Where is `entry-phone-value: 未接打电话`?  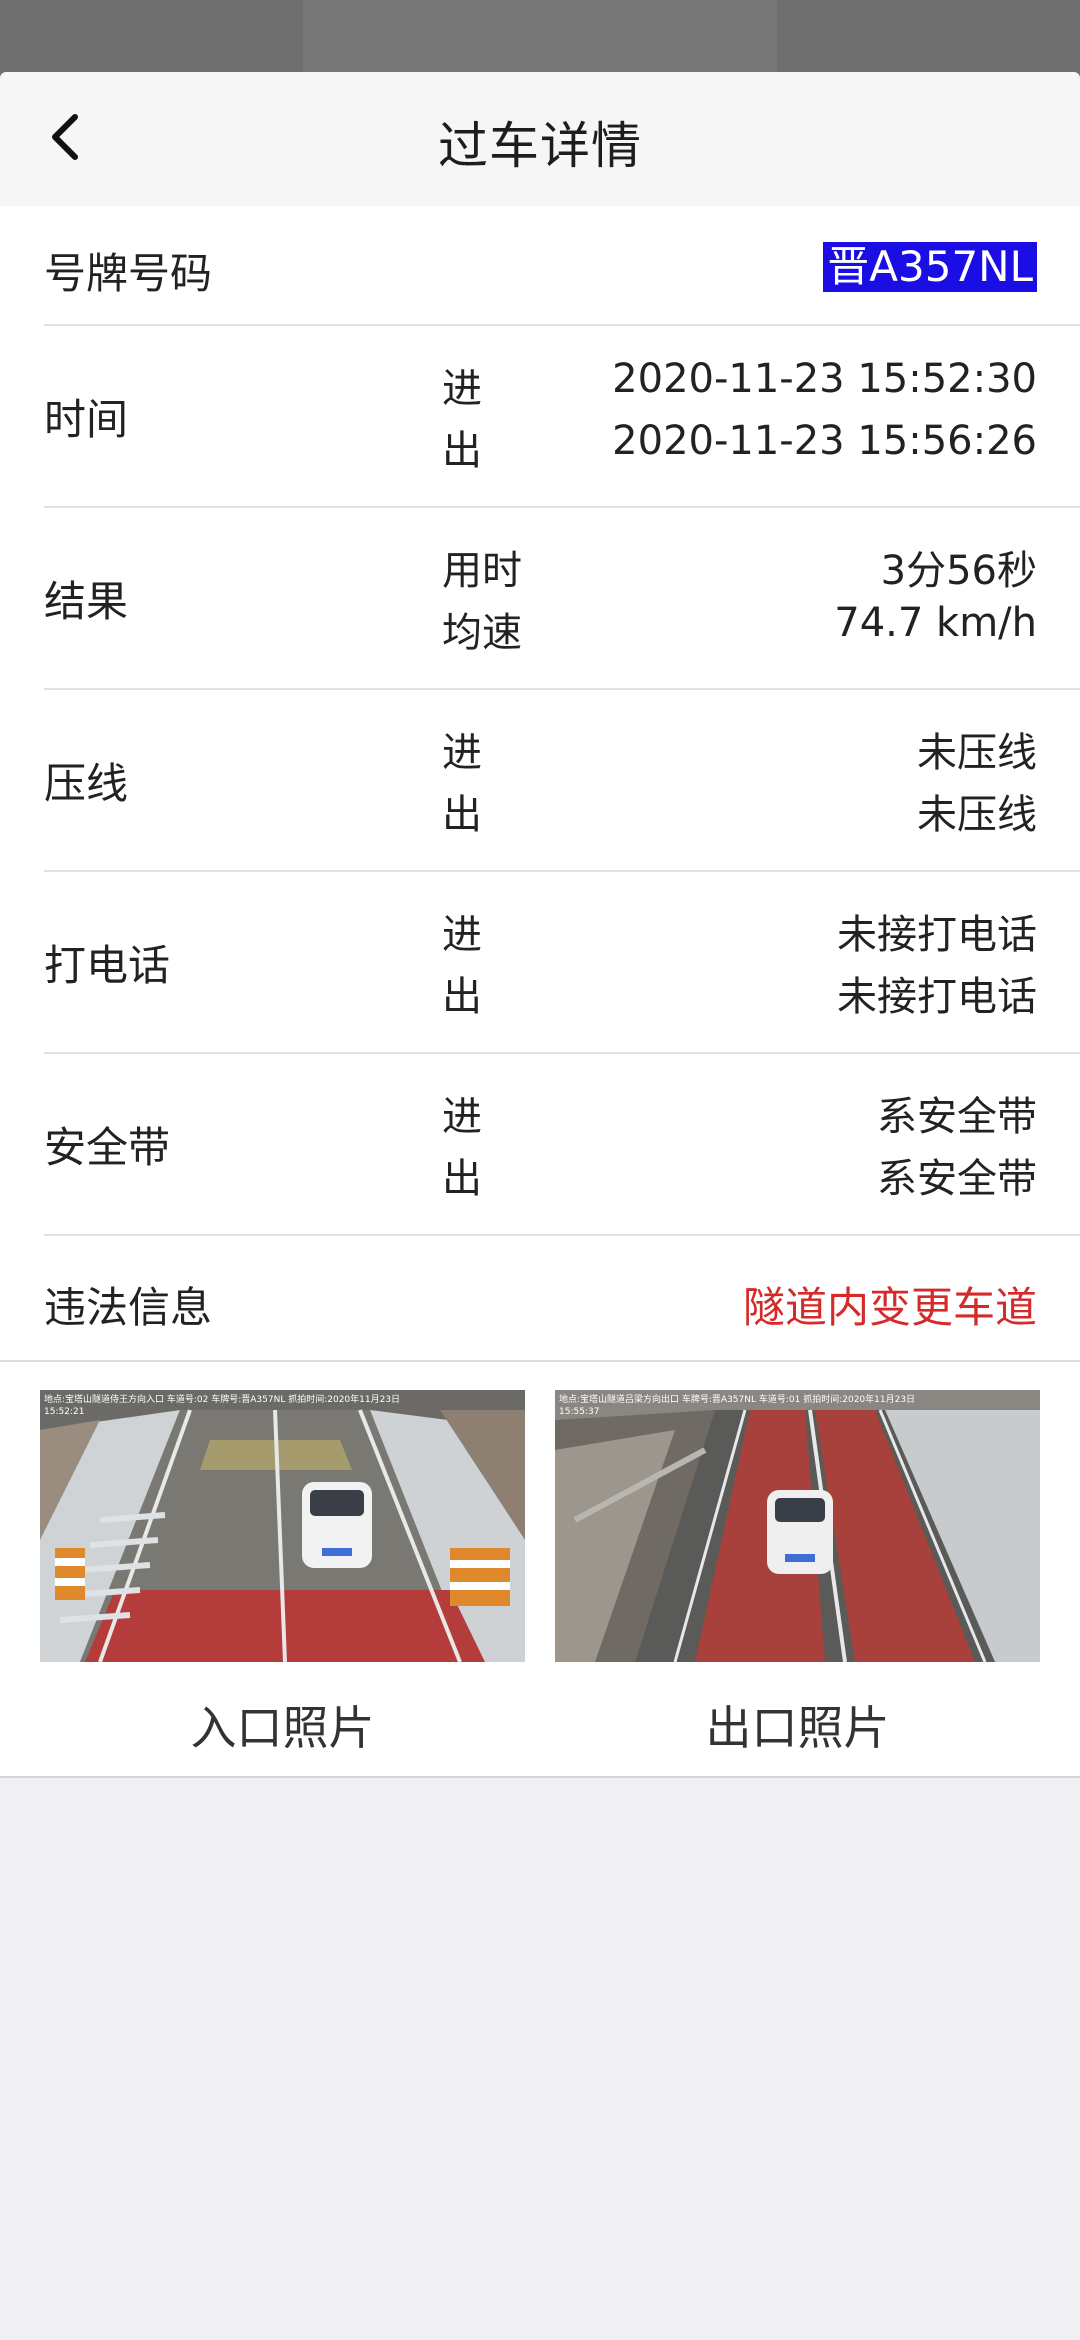 entry-phone-value: 未接打电话 is located at coordinates (937, 935).